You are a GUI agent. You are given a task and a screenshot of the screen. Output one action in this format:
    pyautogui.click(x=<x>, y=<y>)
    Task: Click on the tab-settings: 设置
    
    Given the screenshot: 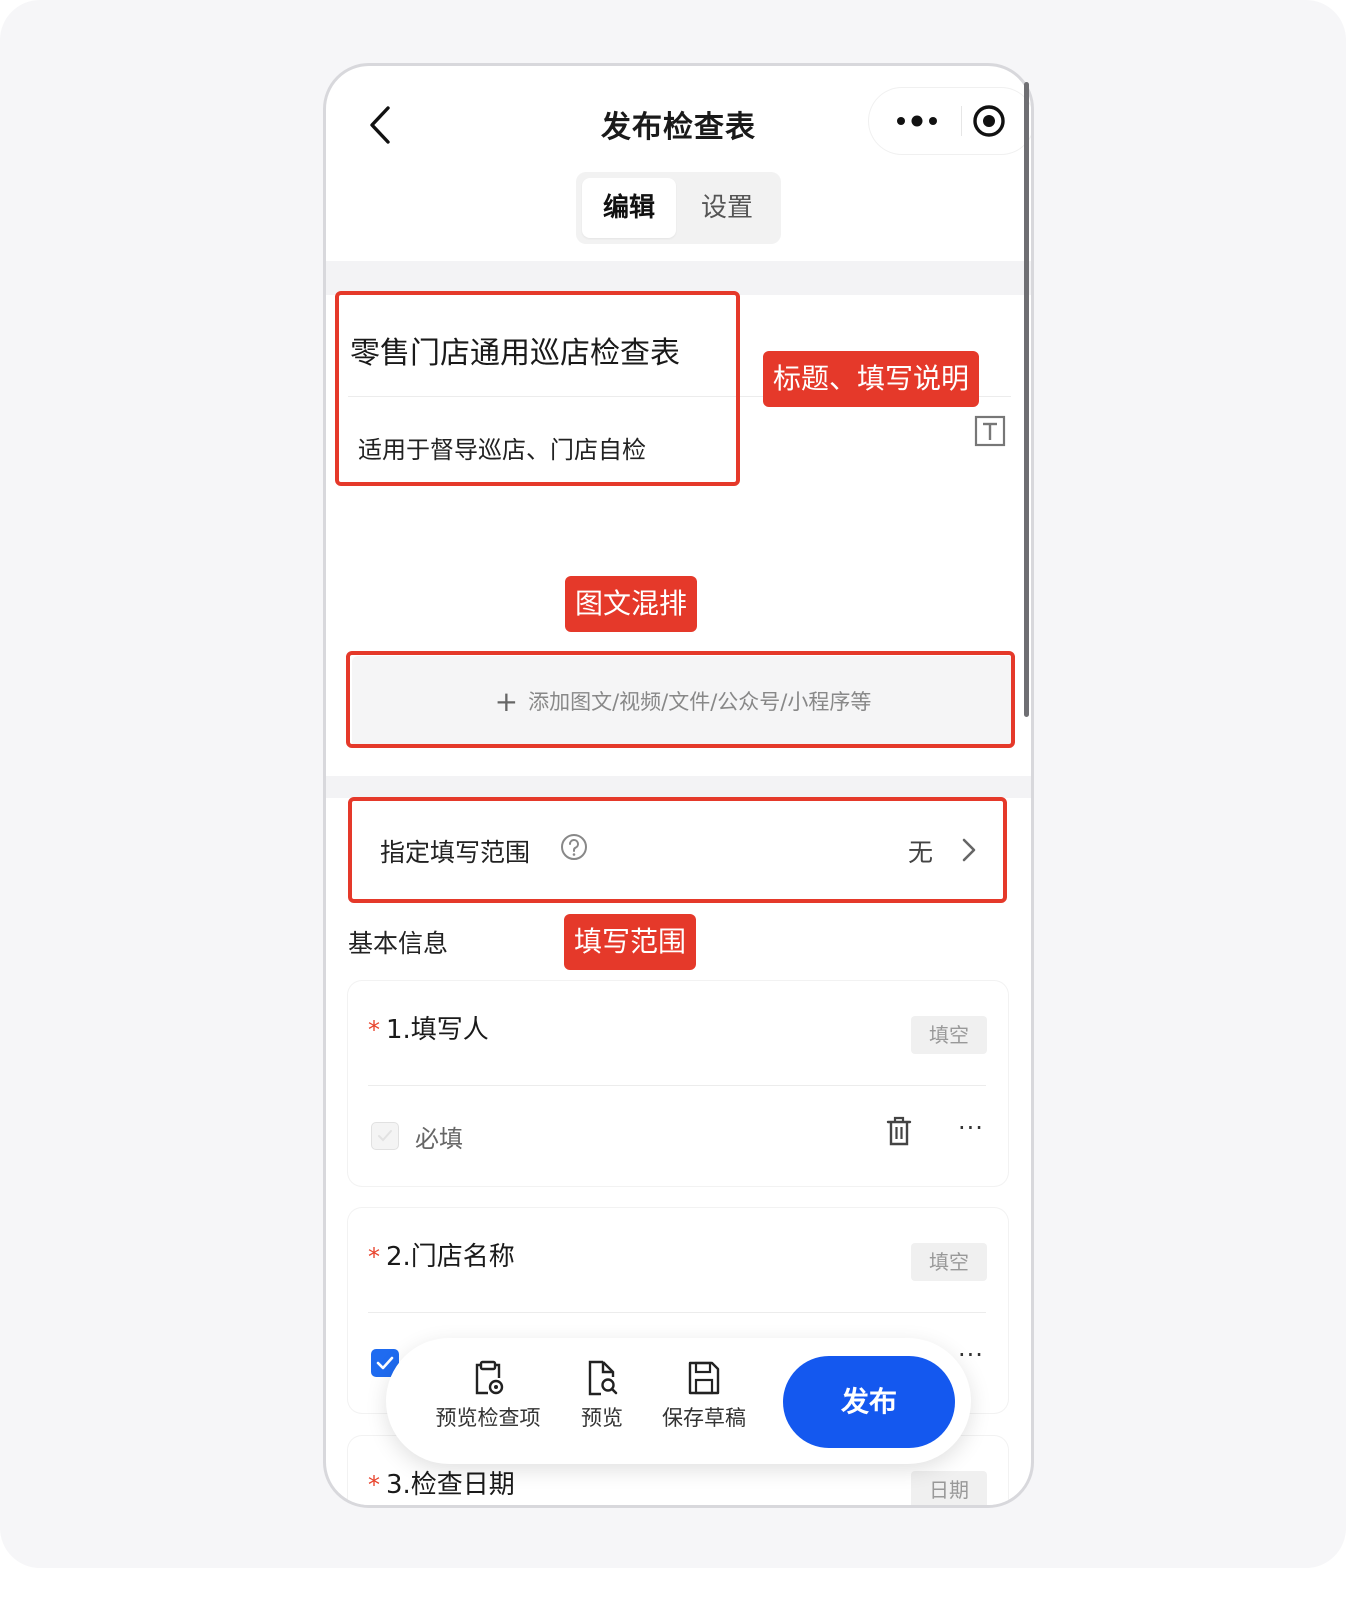 What is the action you would take?
    pyautogui.click(x=727, y=208)
    